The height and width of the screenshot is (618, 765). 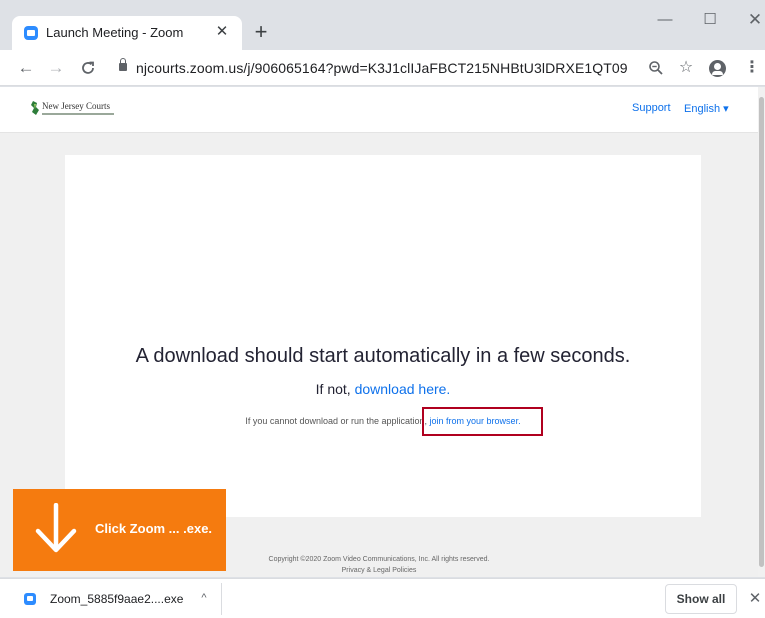 I want to click on back-button: ←, so click(x=26, y=68).